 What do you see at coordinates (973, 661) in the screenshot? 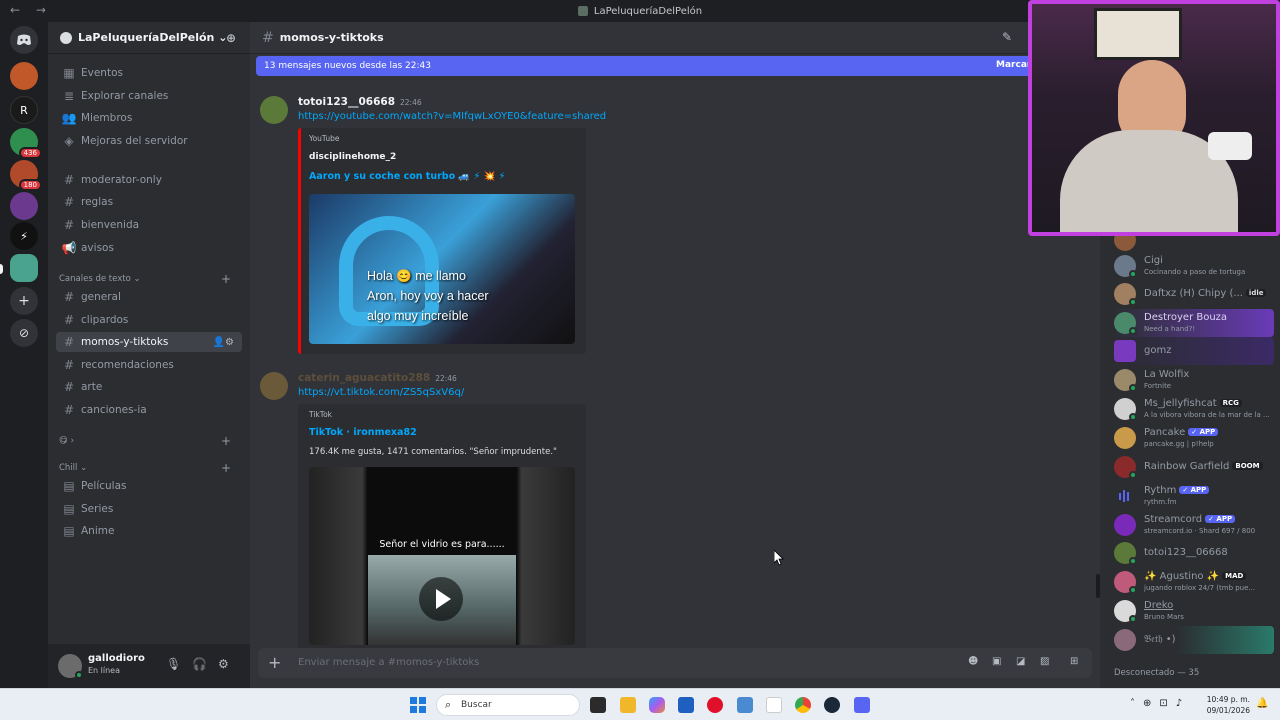
I see `emoji-picker-icon: ☻` at bounding box center [973, 661].